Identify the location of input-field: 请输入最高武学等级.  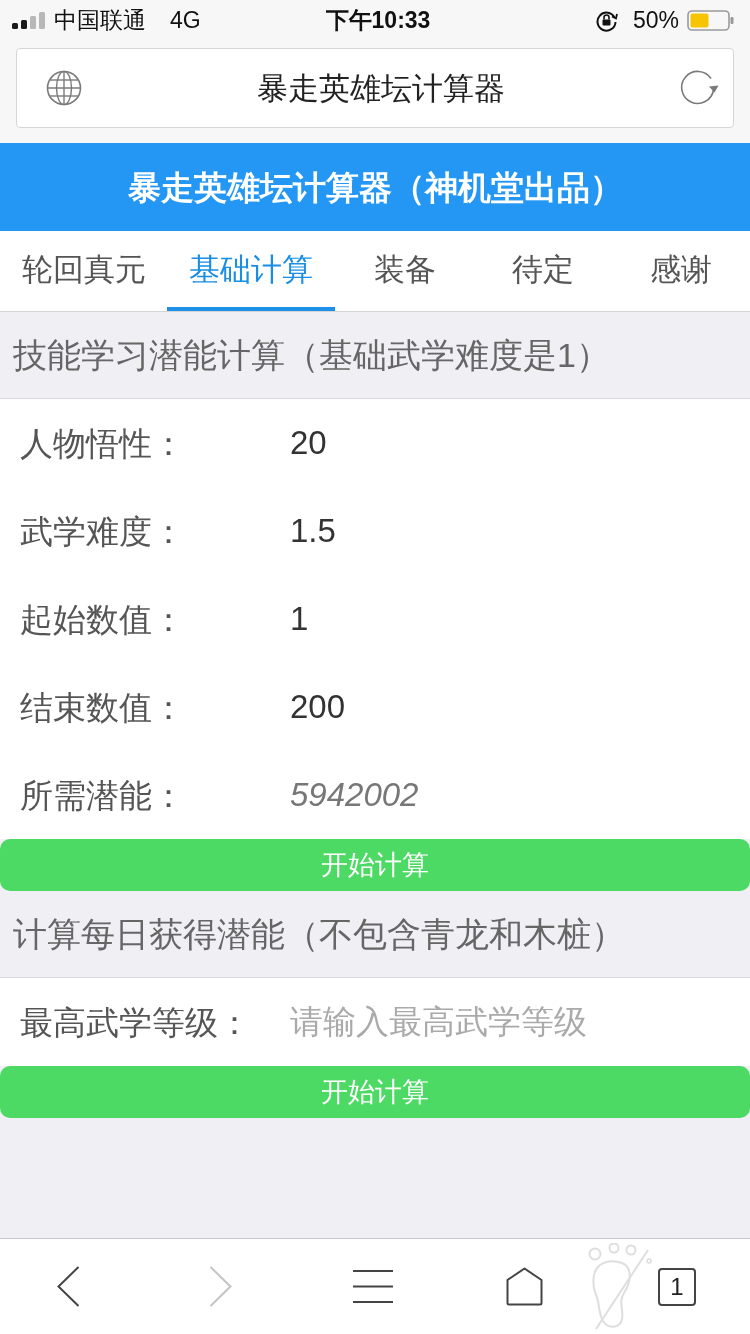
(520, 1022).